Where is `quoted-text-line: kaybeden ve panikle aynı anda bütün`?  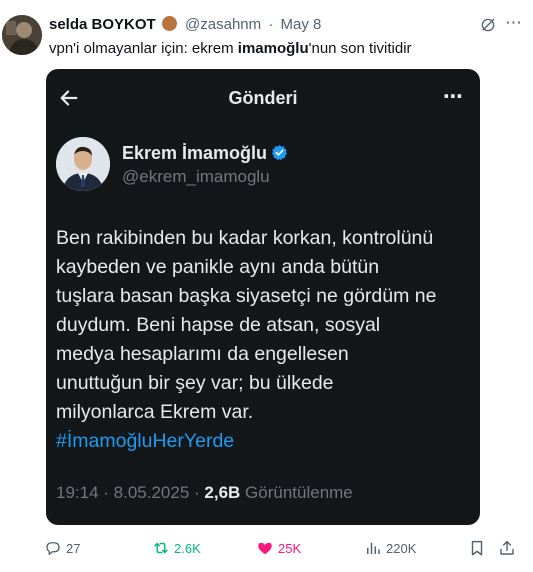
quoted-text-line: kaybeden ve panikle aynı anda bütün is located at coordinates (218, 267).